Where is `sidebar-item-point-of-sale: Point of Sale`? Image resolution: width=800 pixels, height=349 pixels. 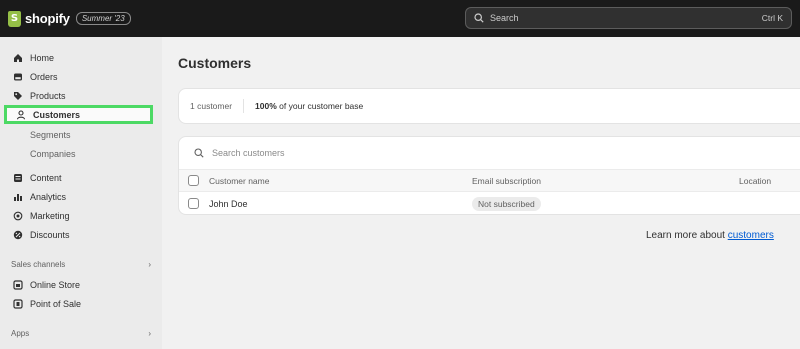 sidebar-item-point-of-sale: Point of Sale is located at coordinates (78, 303).